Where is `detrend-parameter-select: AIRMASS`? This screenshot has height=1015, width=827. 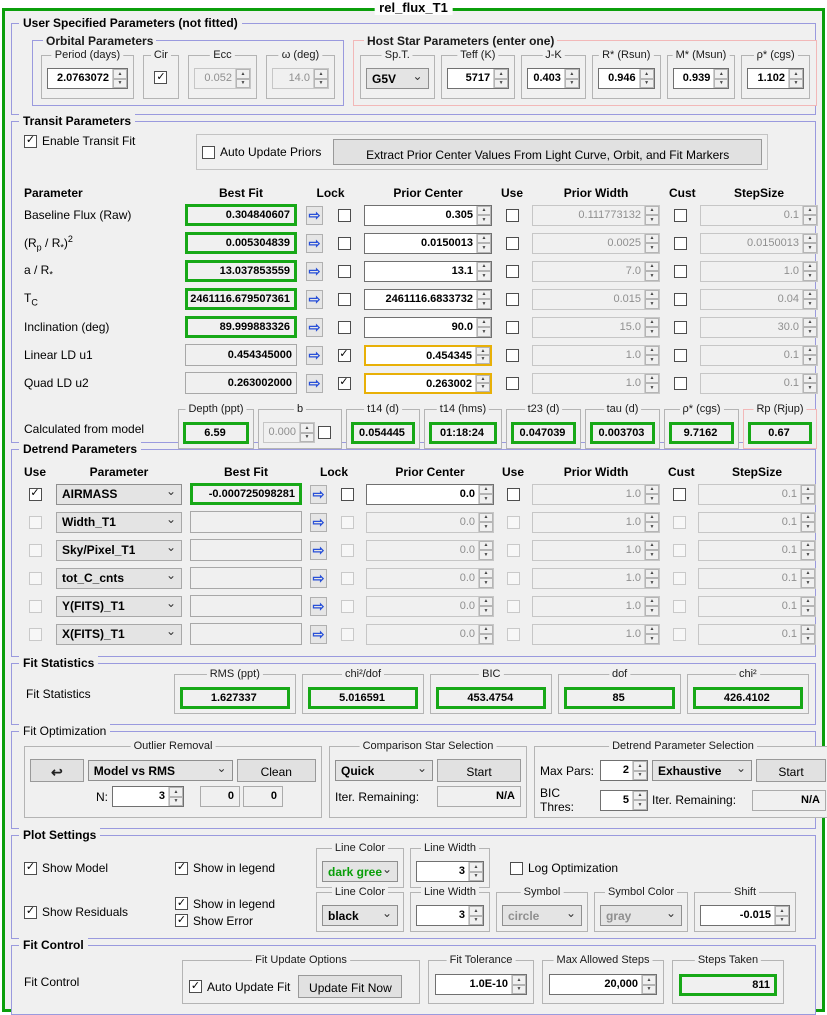
detrend-parameter-select: AIRMASS is located at coordinates (119, 494).